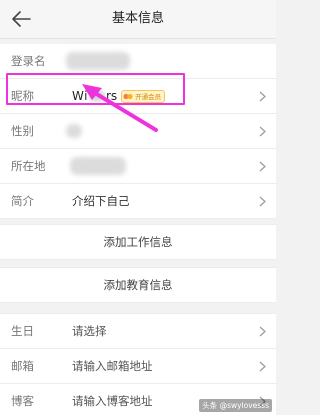 Image resolution: width=320 pixels, height=415 pixels. What do you see at coordinates (120, 108) in the screenshot?
I see `pointer-arrow-annotation` at bounding box center [120, 108].